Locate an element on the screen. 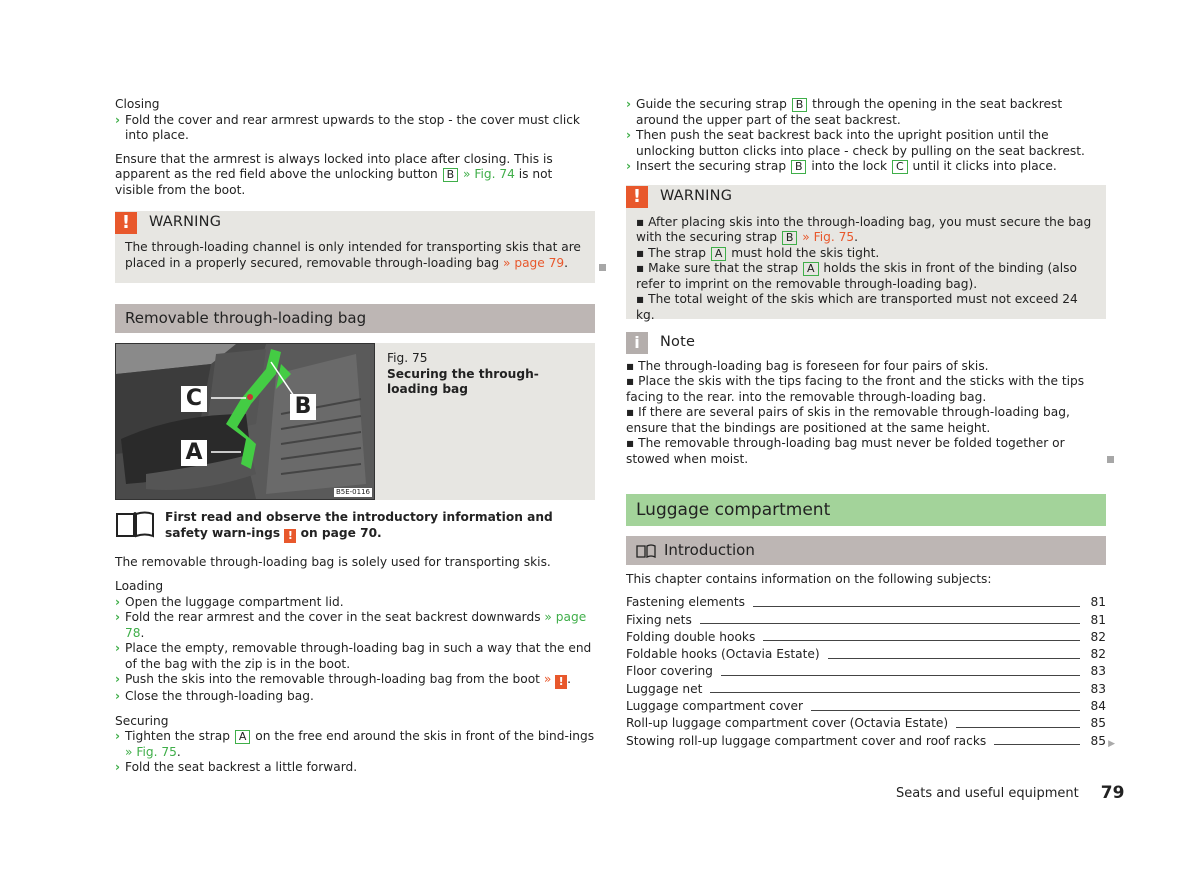  key-label: C is located at coordinates (899, 167).